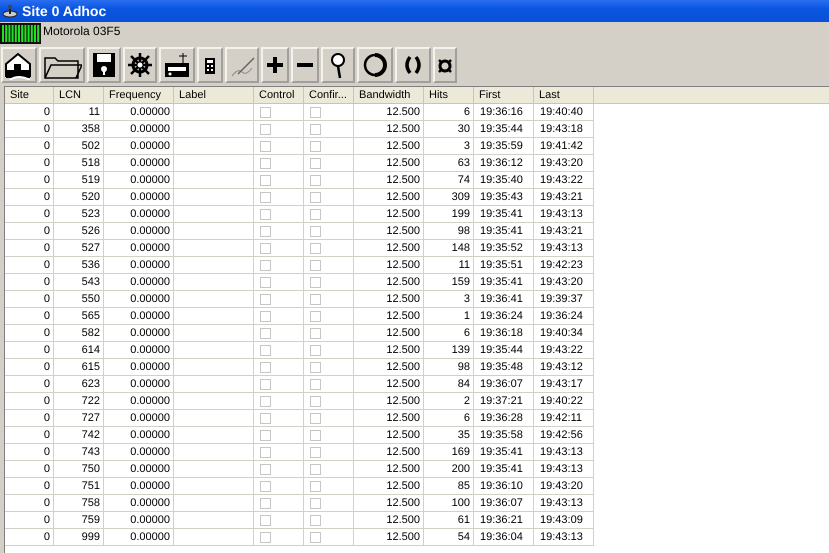 The height and width of the screenshot is (553, 829). I want to click on table-cell: 722, so click(79, 401).